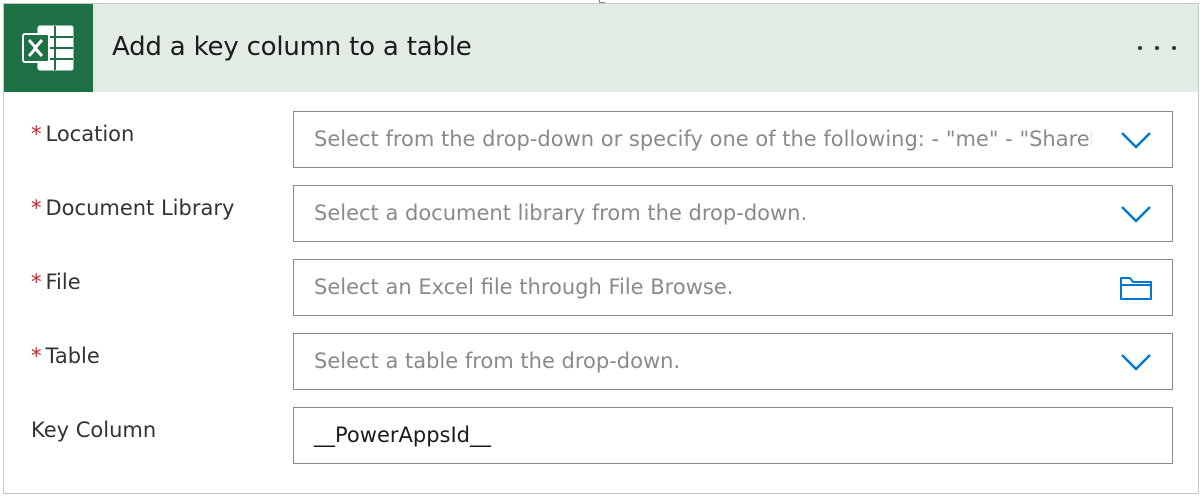  What do you see at coordinates (56, 282) in the screenshot?
I see `file-label: * File` at bounding box center [56, 282].